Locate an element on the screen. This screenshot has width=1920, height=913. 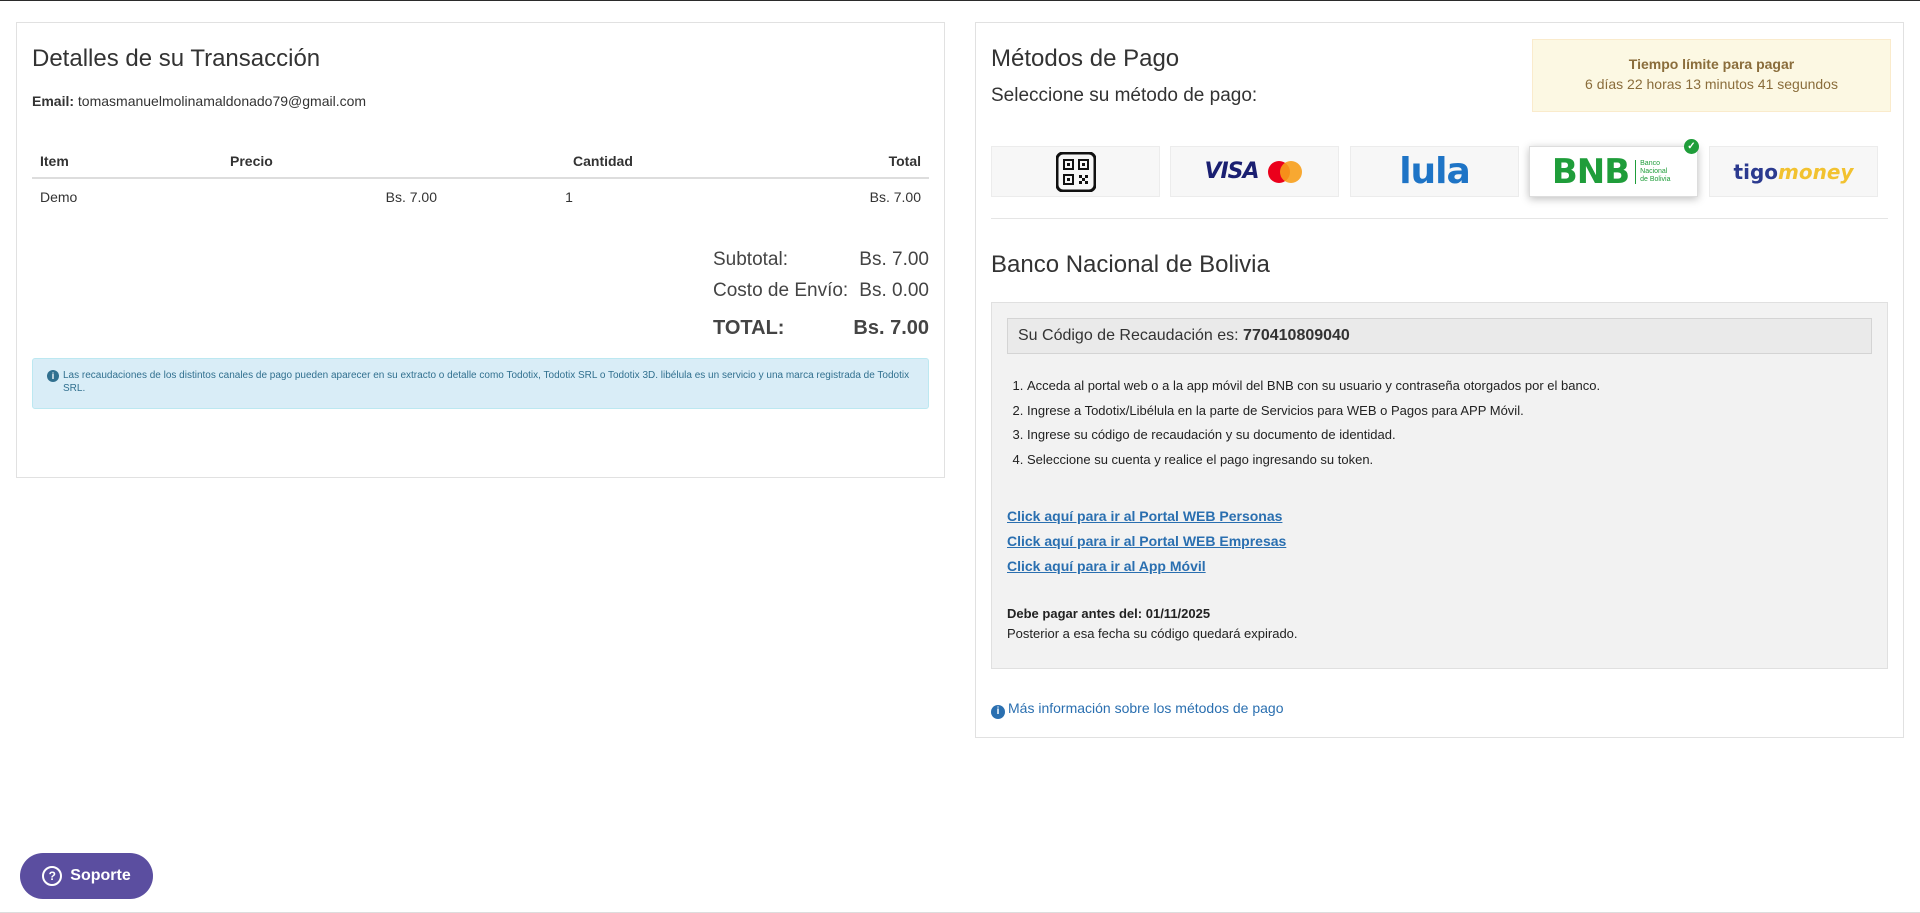
time-limit-title: Tiempo límite para pagar is located at coordinates (1711, 64).